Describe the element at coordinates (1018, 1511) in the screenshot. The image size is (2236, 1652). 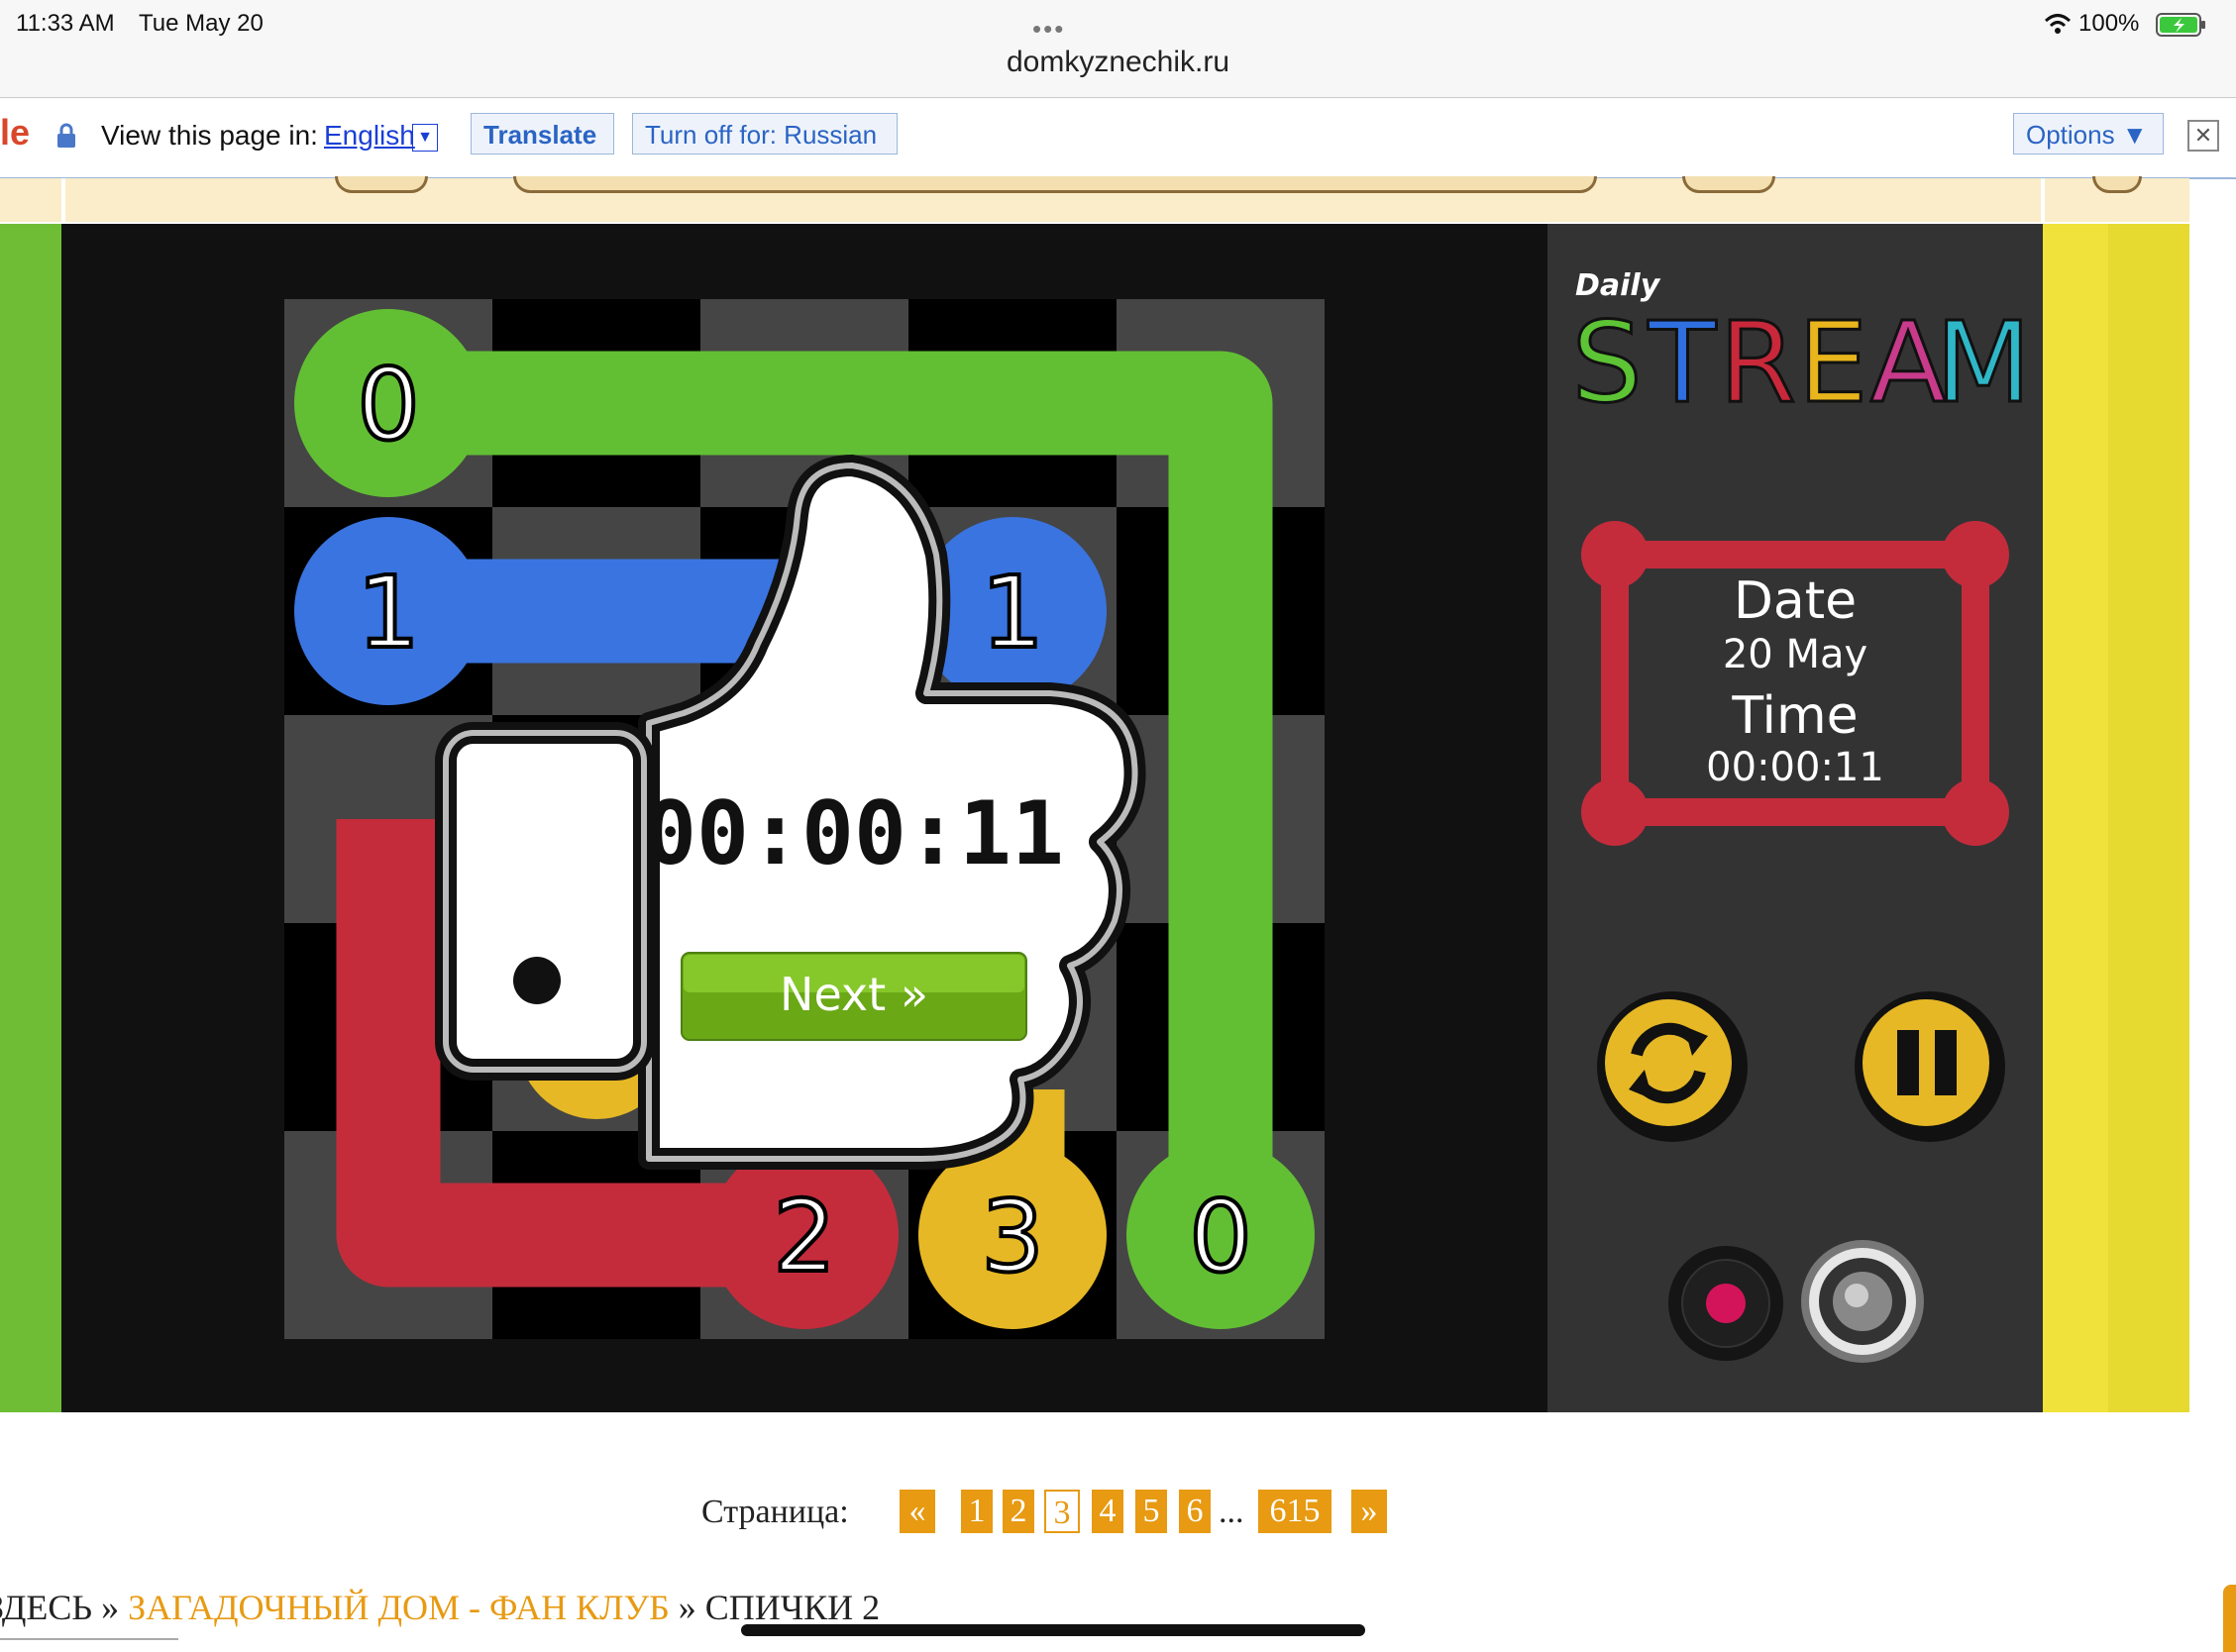
I see `pagination-page-2: 2` at that location.